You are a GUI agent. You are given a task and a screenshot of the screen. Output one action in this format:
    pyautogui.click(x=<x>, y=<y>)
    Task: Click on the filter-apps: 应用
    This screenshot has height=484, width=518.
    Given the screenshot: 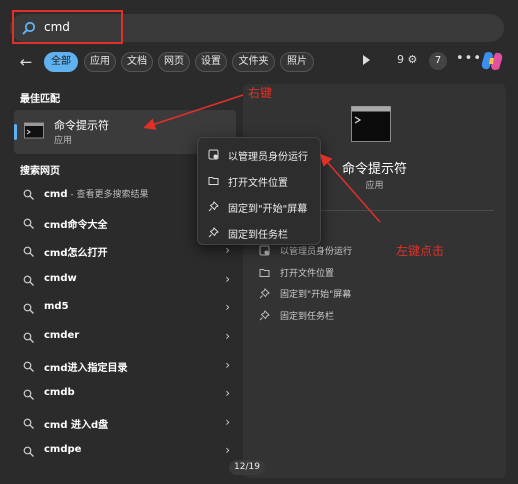 What is the action you would take?
    pyautogui.click(x=100, y=62)
    